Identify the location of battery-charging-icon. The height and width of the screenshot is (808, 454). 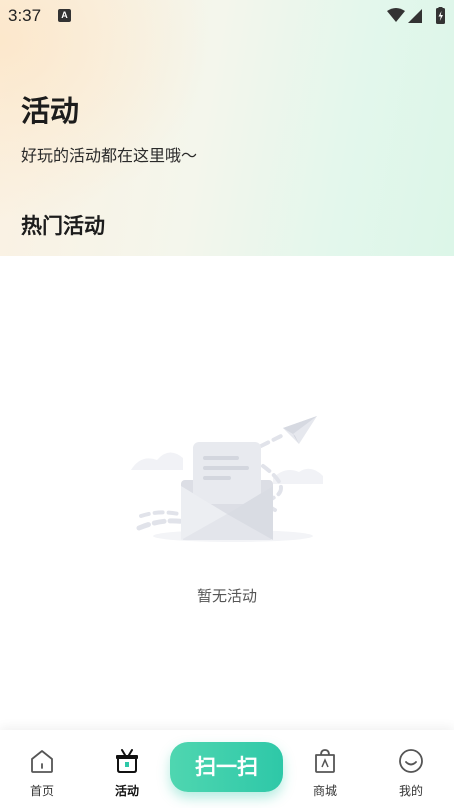
(440, 15).